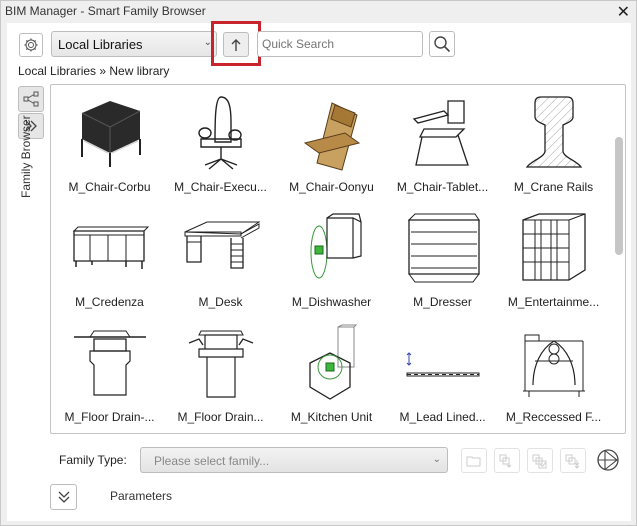 The width and height of the screenshot is (637, 526). I want to click on family-item: M_Chair-Corbu, so click(109, 142).